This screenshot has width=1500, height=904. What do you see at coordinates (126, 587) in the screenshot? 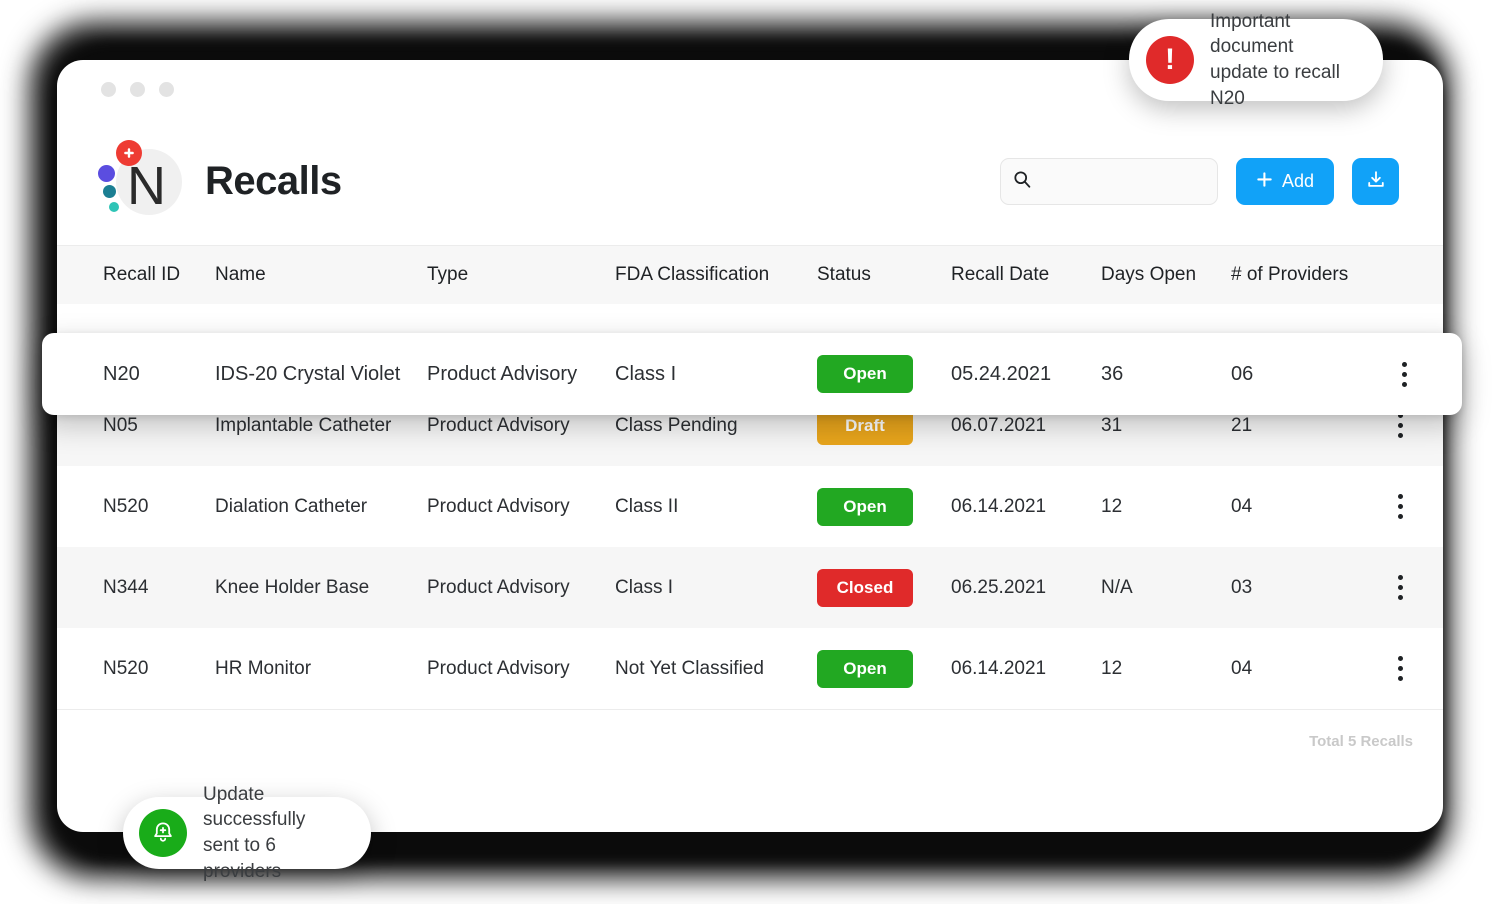
I see `cell-recall-id: N344` at bounding box center [126, 587].